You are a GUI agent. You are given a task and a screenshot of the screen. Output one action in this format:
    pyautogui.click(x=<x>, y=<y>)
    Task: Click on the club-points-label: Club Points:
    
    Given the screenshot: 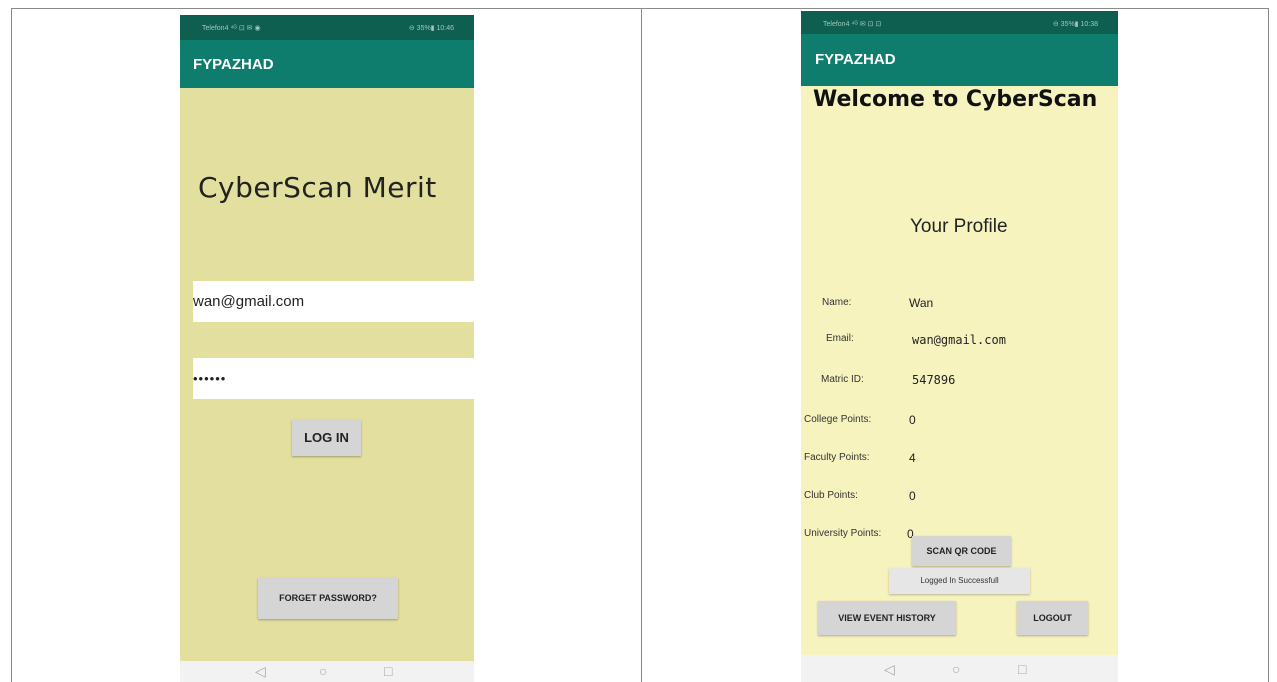 What is the action you would take?
    pyautogui.click(x=831, y=495)
    